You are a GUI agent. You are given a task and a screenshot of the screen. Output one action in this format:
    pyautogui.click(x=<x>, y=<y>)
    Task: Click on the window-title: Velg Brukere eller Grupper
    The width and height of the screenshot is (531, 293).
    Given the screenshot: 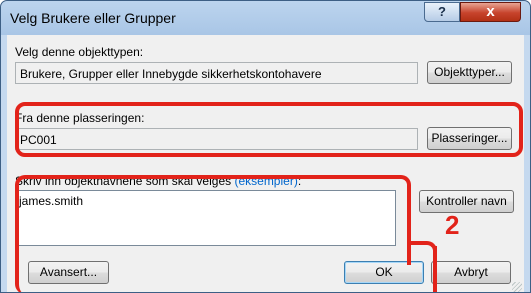 What is the action you would take?
    pyautogui.click(x=93, y=18)
    